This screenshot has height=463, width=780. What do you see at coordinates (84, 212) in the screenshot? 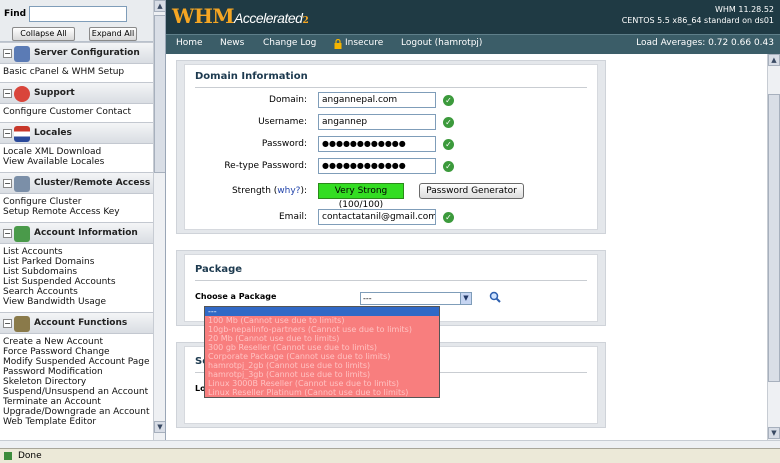
I see `sidebar-link: Setup Remote Access Key` at bounding box center [84, 212].